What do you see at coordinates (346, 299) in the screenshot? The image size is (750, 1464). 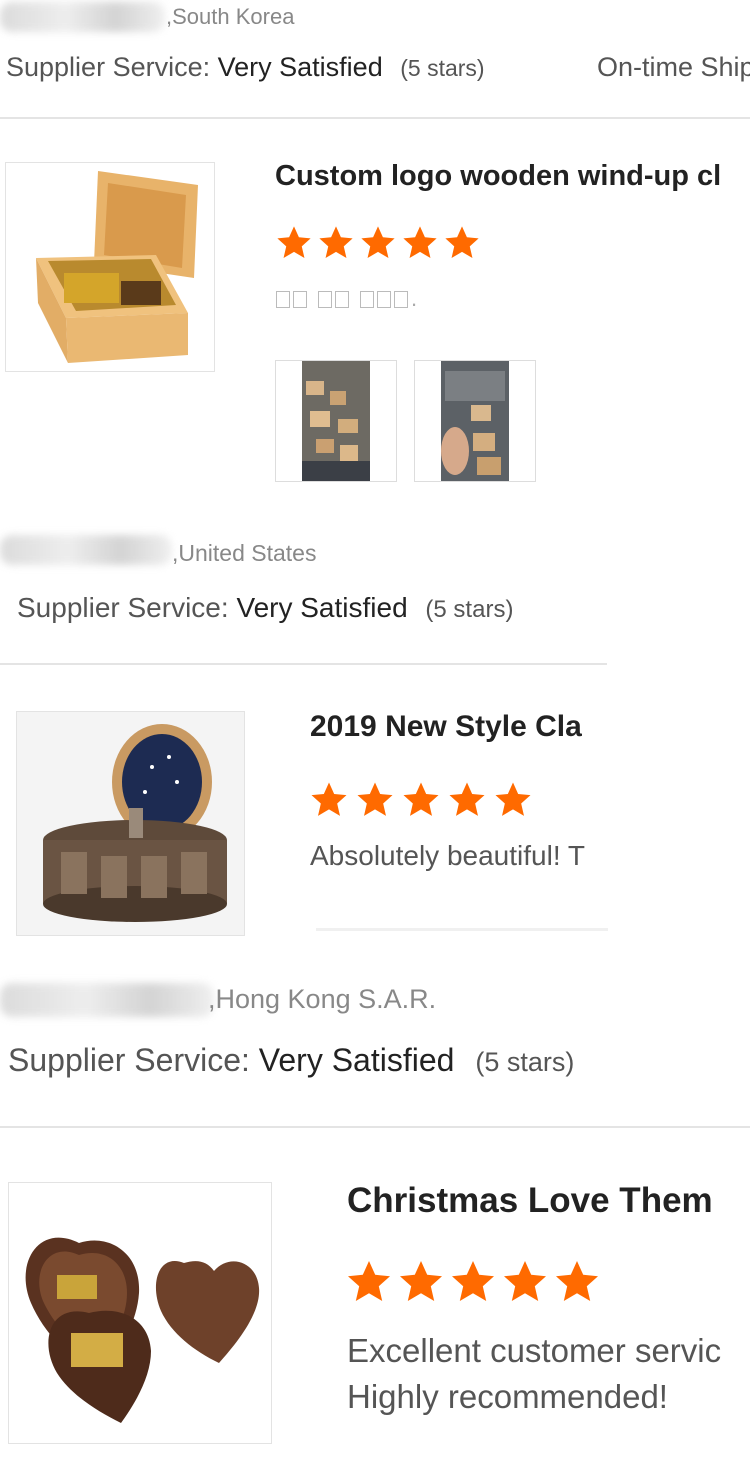 I see `review-text: .` at bounding box center [346, 299].